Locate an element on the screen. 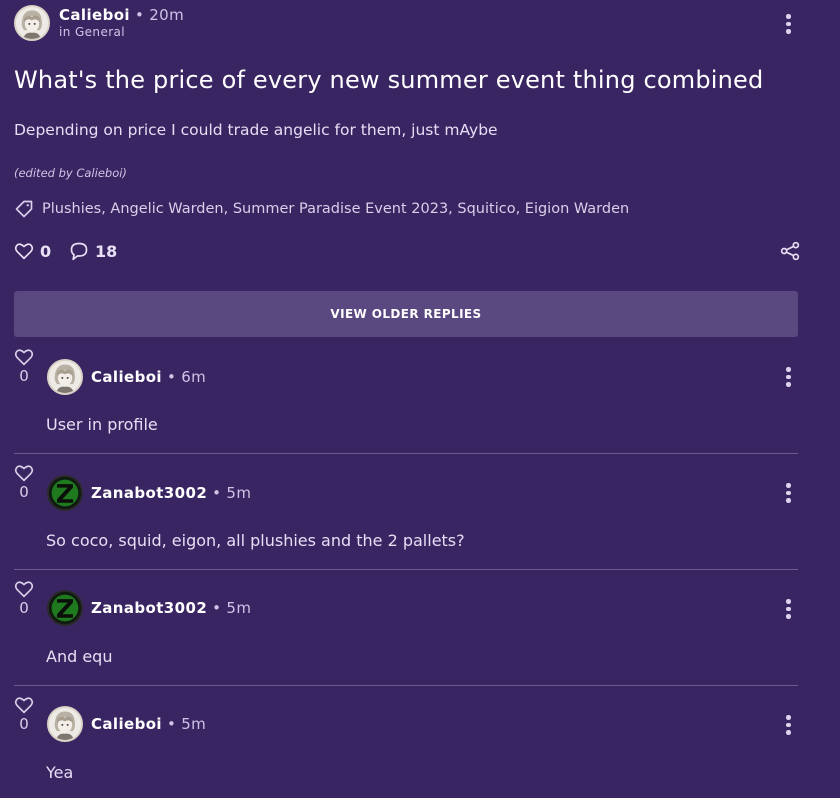 The image size is (840, 798). post-more-icon is located at coordinates (788, 24).